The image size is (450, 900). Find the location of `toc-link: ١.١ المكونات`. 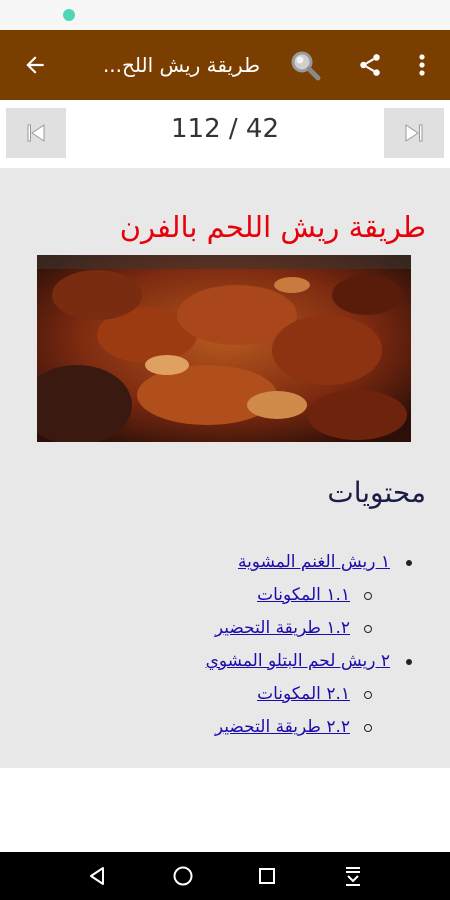

toc-link: ١.١ المكونات is located at coordinates (303, 595).